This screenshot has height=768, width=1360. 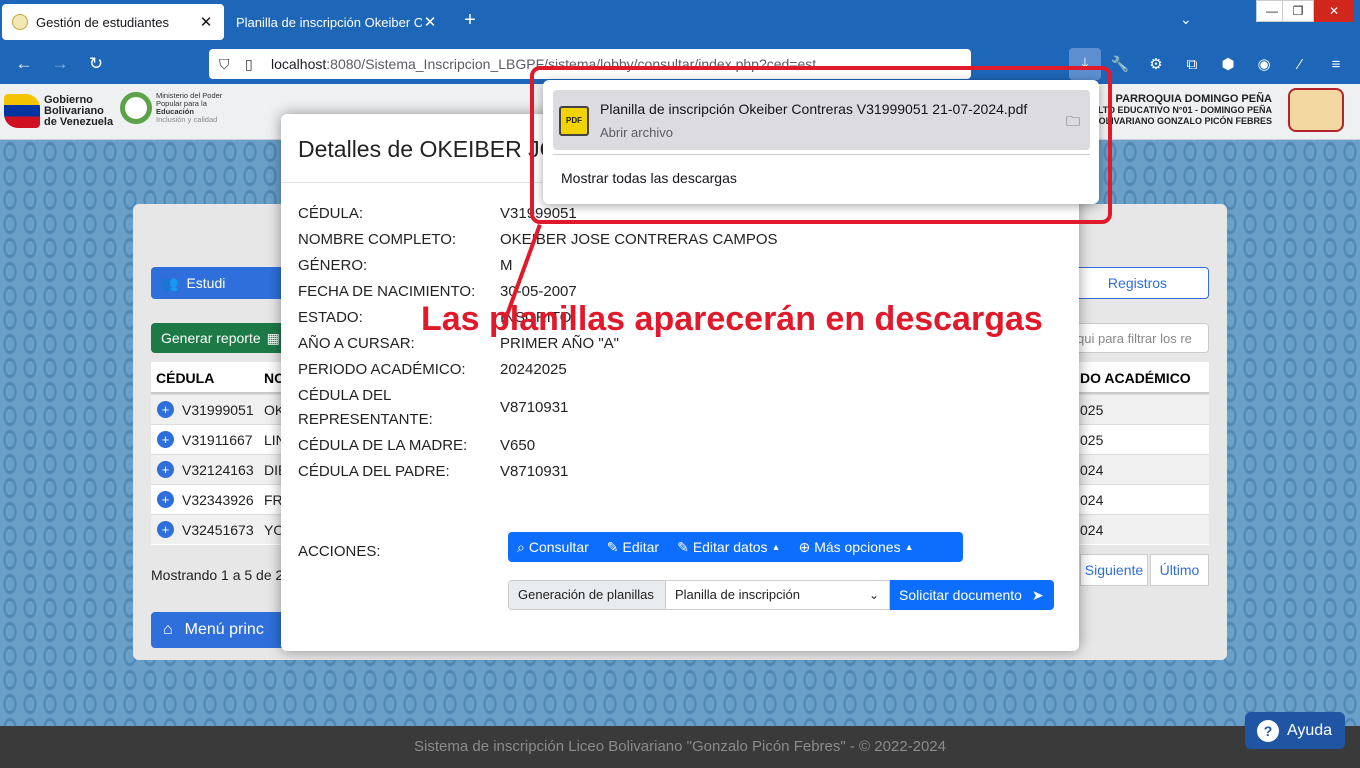 What do you see at coordinates (1037, 595) in the screenshot?
I see `paper-plane-icon: ➤` at bounding box center [1037, 595].